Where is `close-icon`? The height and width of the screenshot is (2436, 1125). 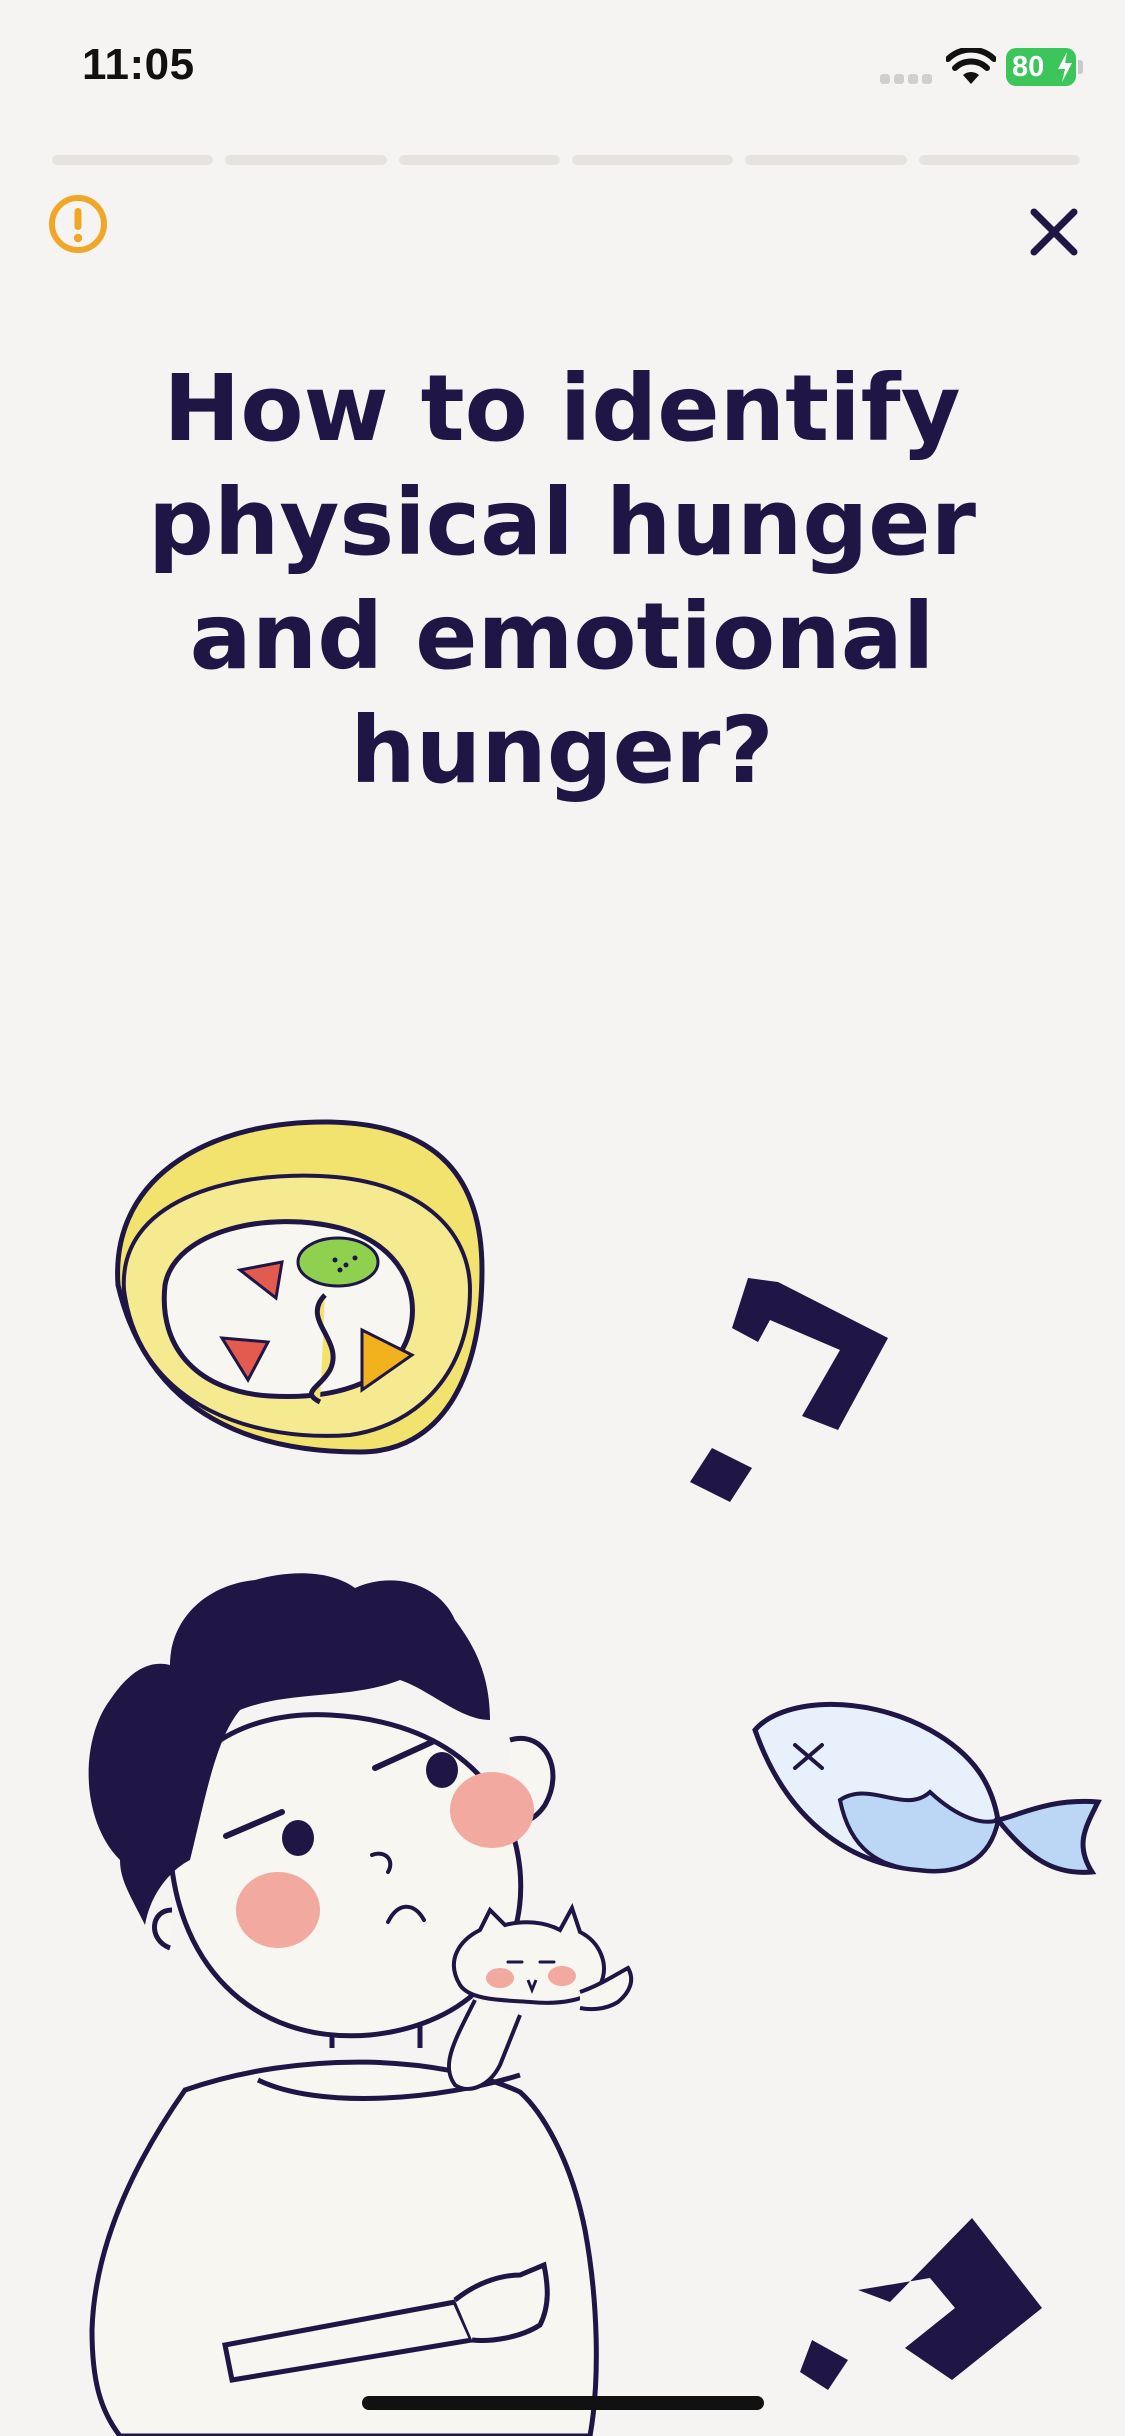
close-icon is located at coordinates (1054, 232).